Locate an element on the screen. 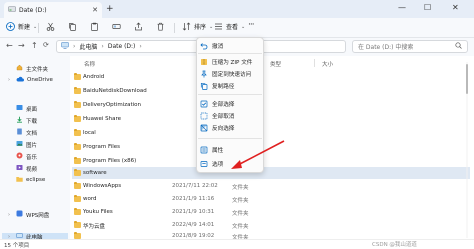 The width and height of the screenshot is (474, 249). file-row: BaiduNetdiskDownload is located at coordinates (271, 91).